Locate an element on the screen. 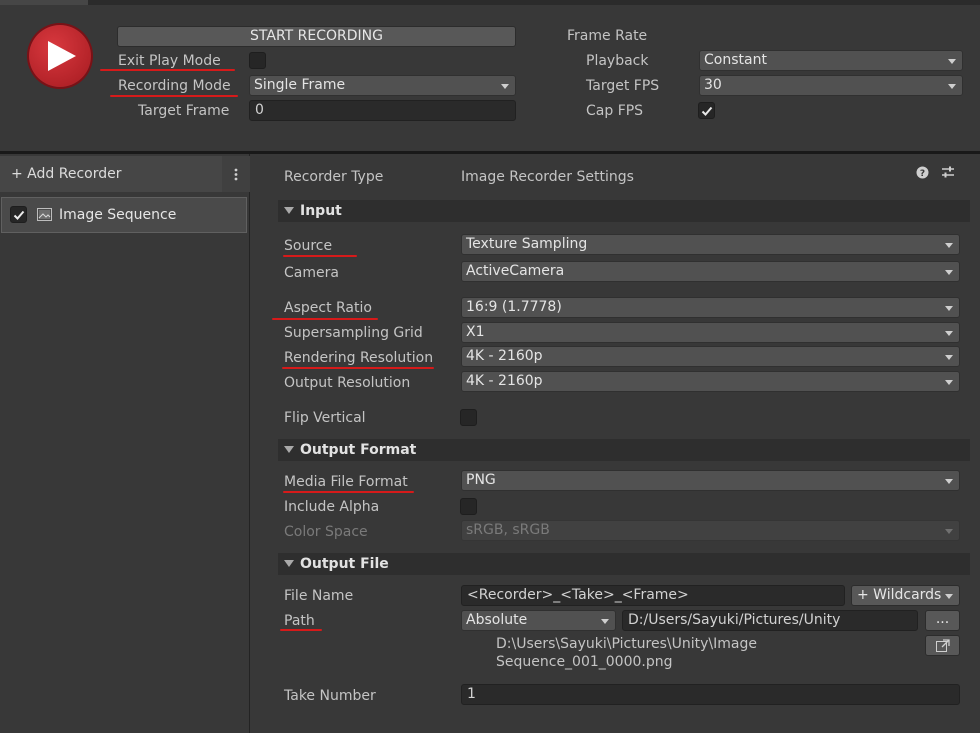 Image resolution: width=980 pixels, height=733 pixels. media-file-format-dropdown: PNG is located at coordinates (710, 480).